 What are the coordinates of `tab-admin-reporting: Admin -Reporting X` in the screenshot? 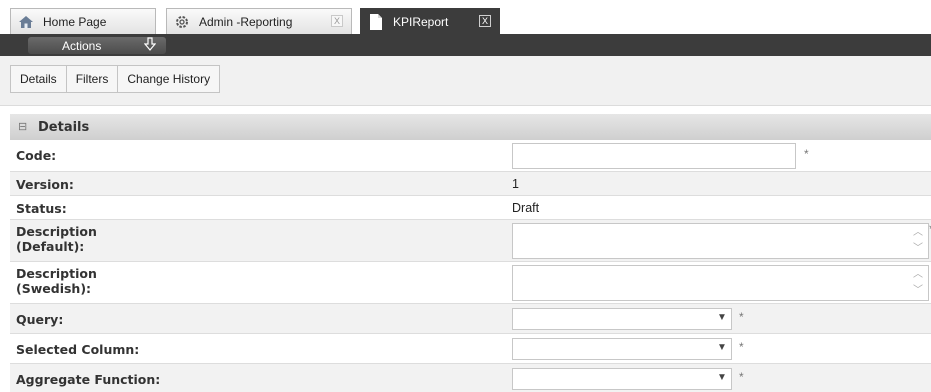 It's located at (259, 21).